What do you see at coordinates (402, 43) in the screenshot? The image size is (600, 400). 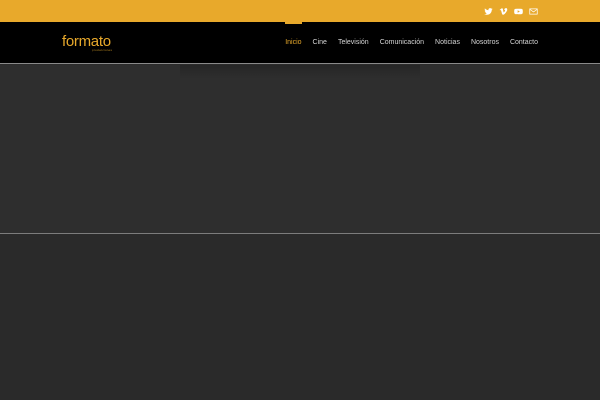 I see `nav-item-comunicacion: Comunicación` at bounding box center [402, 43].